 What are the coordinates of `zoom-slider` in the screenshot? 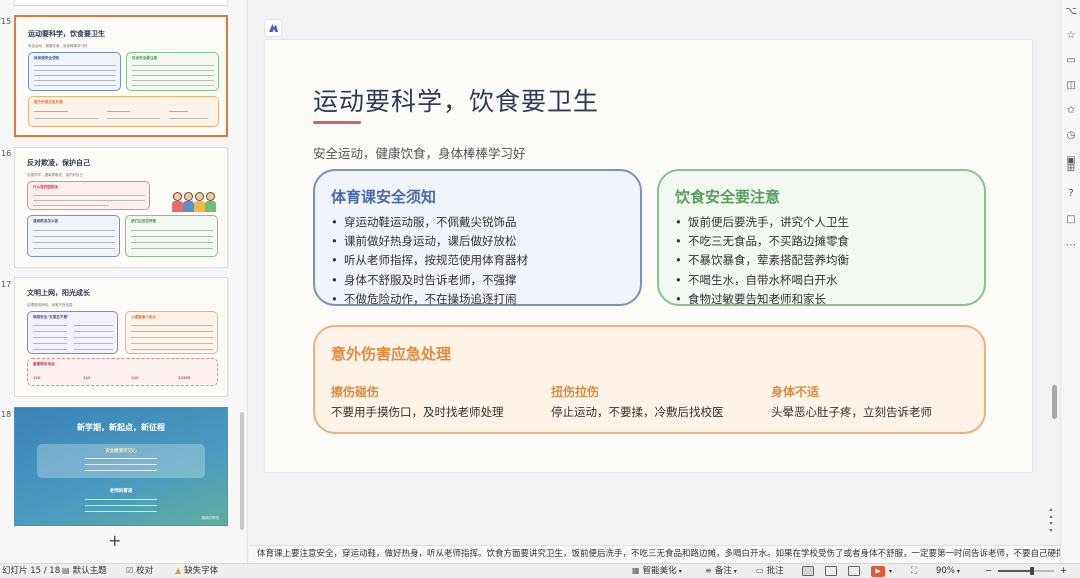 It's located at (1026, 571).